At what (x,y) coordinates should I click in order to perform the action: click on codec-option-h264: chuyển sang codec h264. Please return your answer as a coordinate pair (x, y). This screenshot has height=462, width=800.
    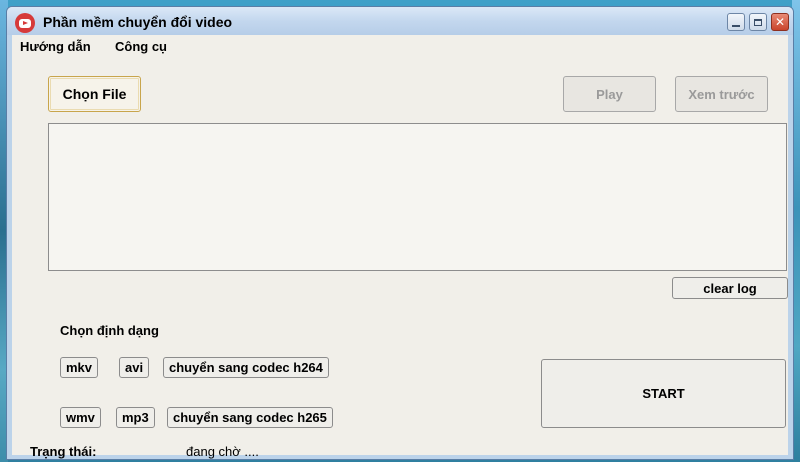
    Looking at the image, I should click on (246, 367).